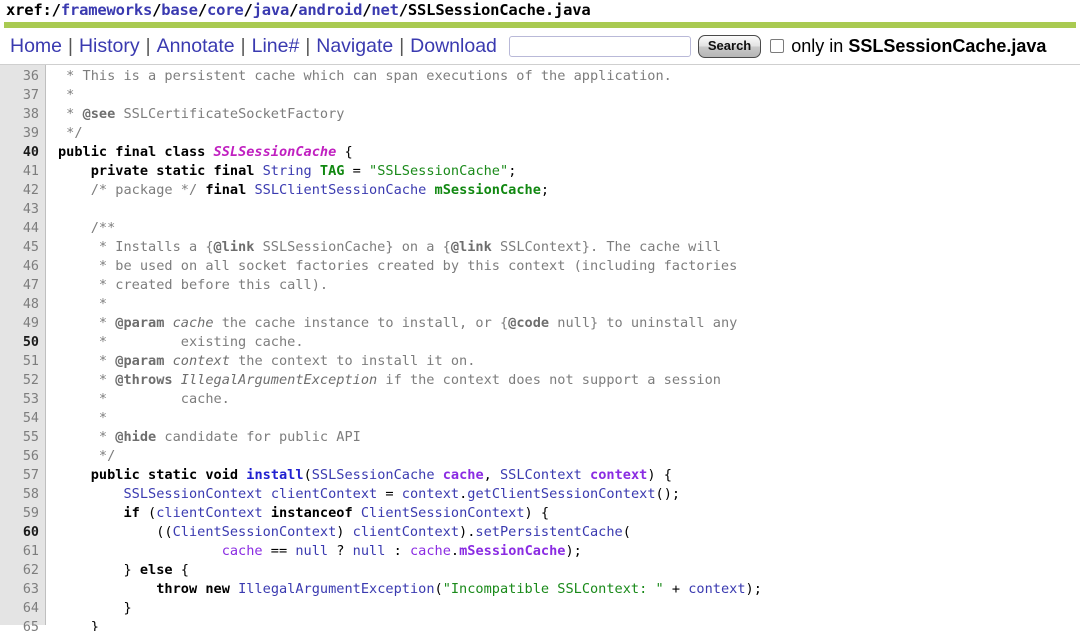  What do you see at coordinates (357, 171) in the screenshot?
I see `token: =` at bounding box center [357, 171].